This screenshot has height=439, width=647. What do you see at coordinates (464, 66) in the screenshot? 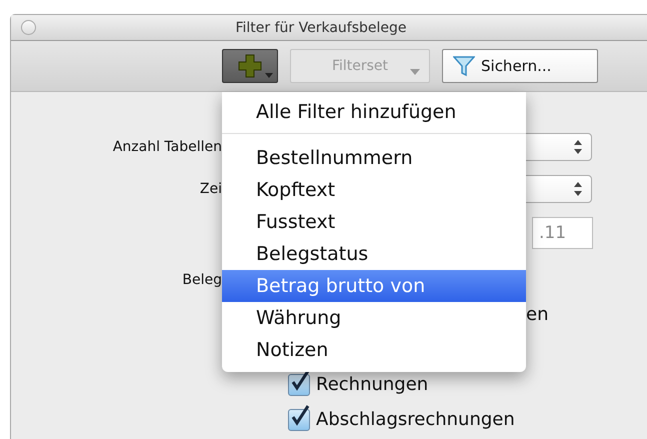
I see `filter-icon` at bounding box center [464, 66].